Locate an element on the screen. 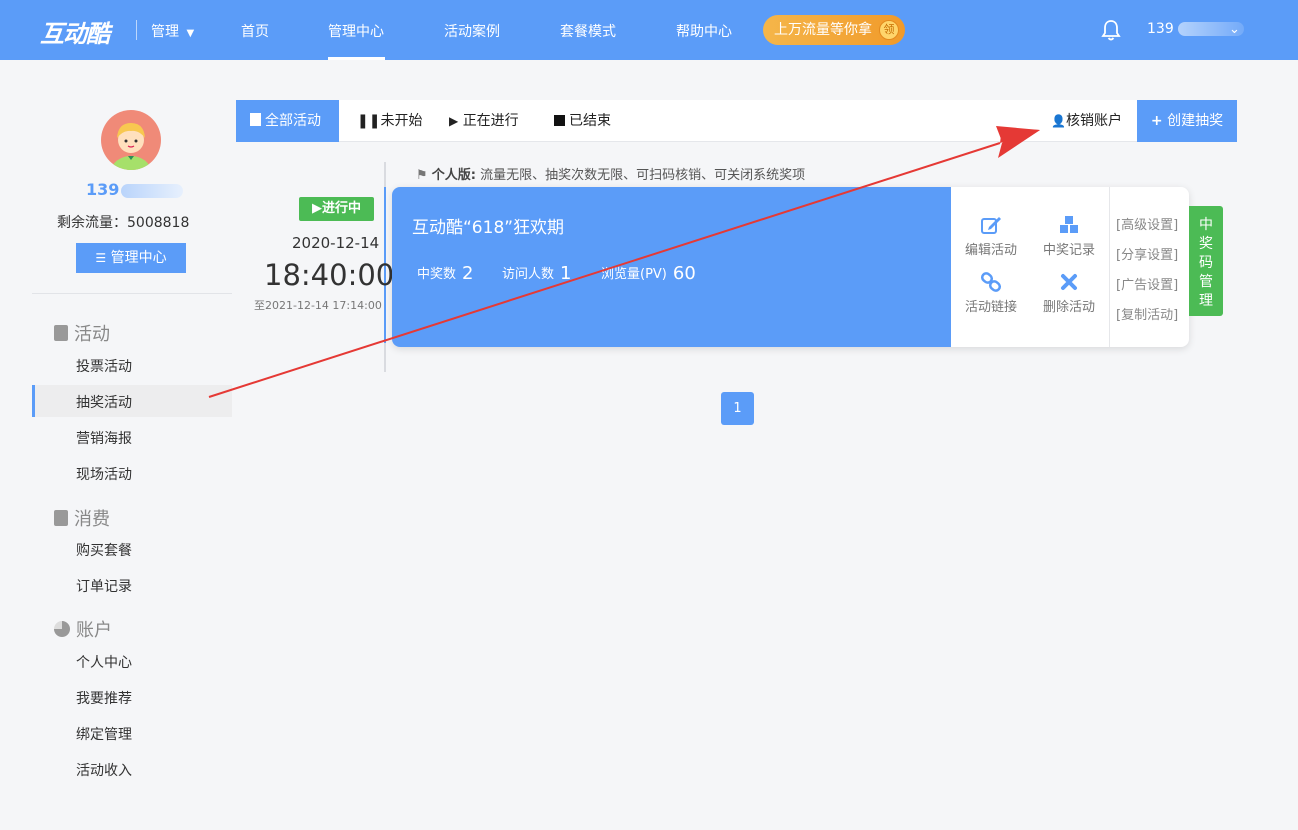  file-icon is located at coordinates (255, 119).